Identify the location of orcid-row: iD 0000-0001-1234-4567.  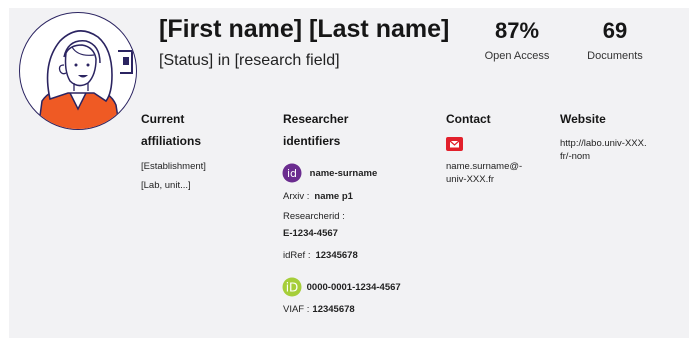
(341, 287).